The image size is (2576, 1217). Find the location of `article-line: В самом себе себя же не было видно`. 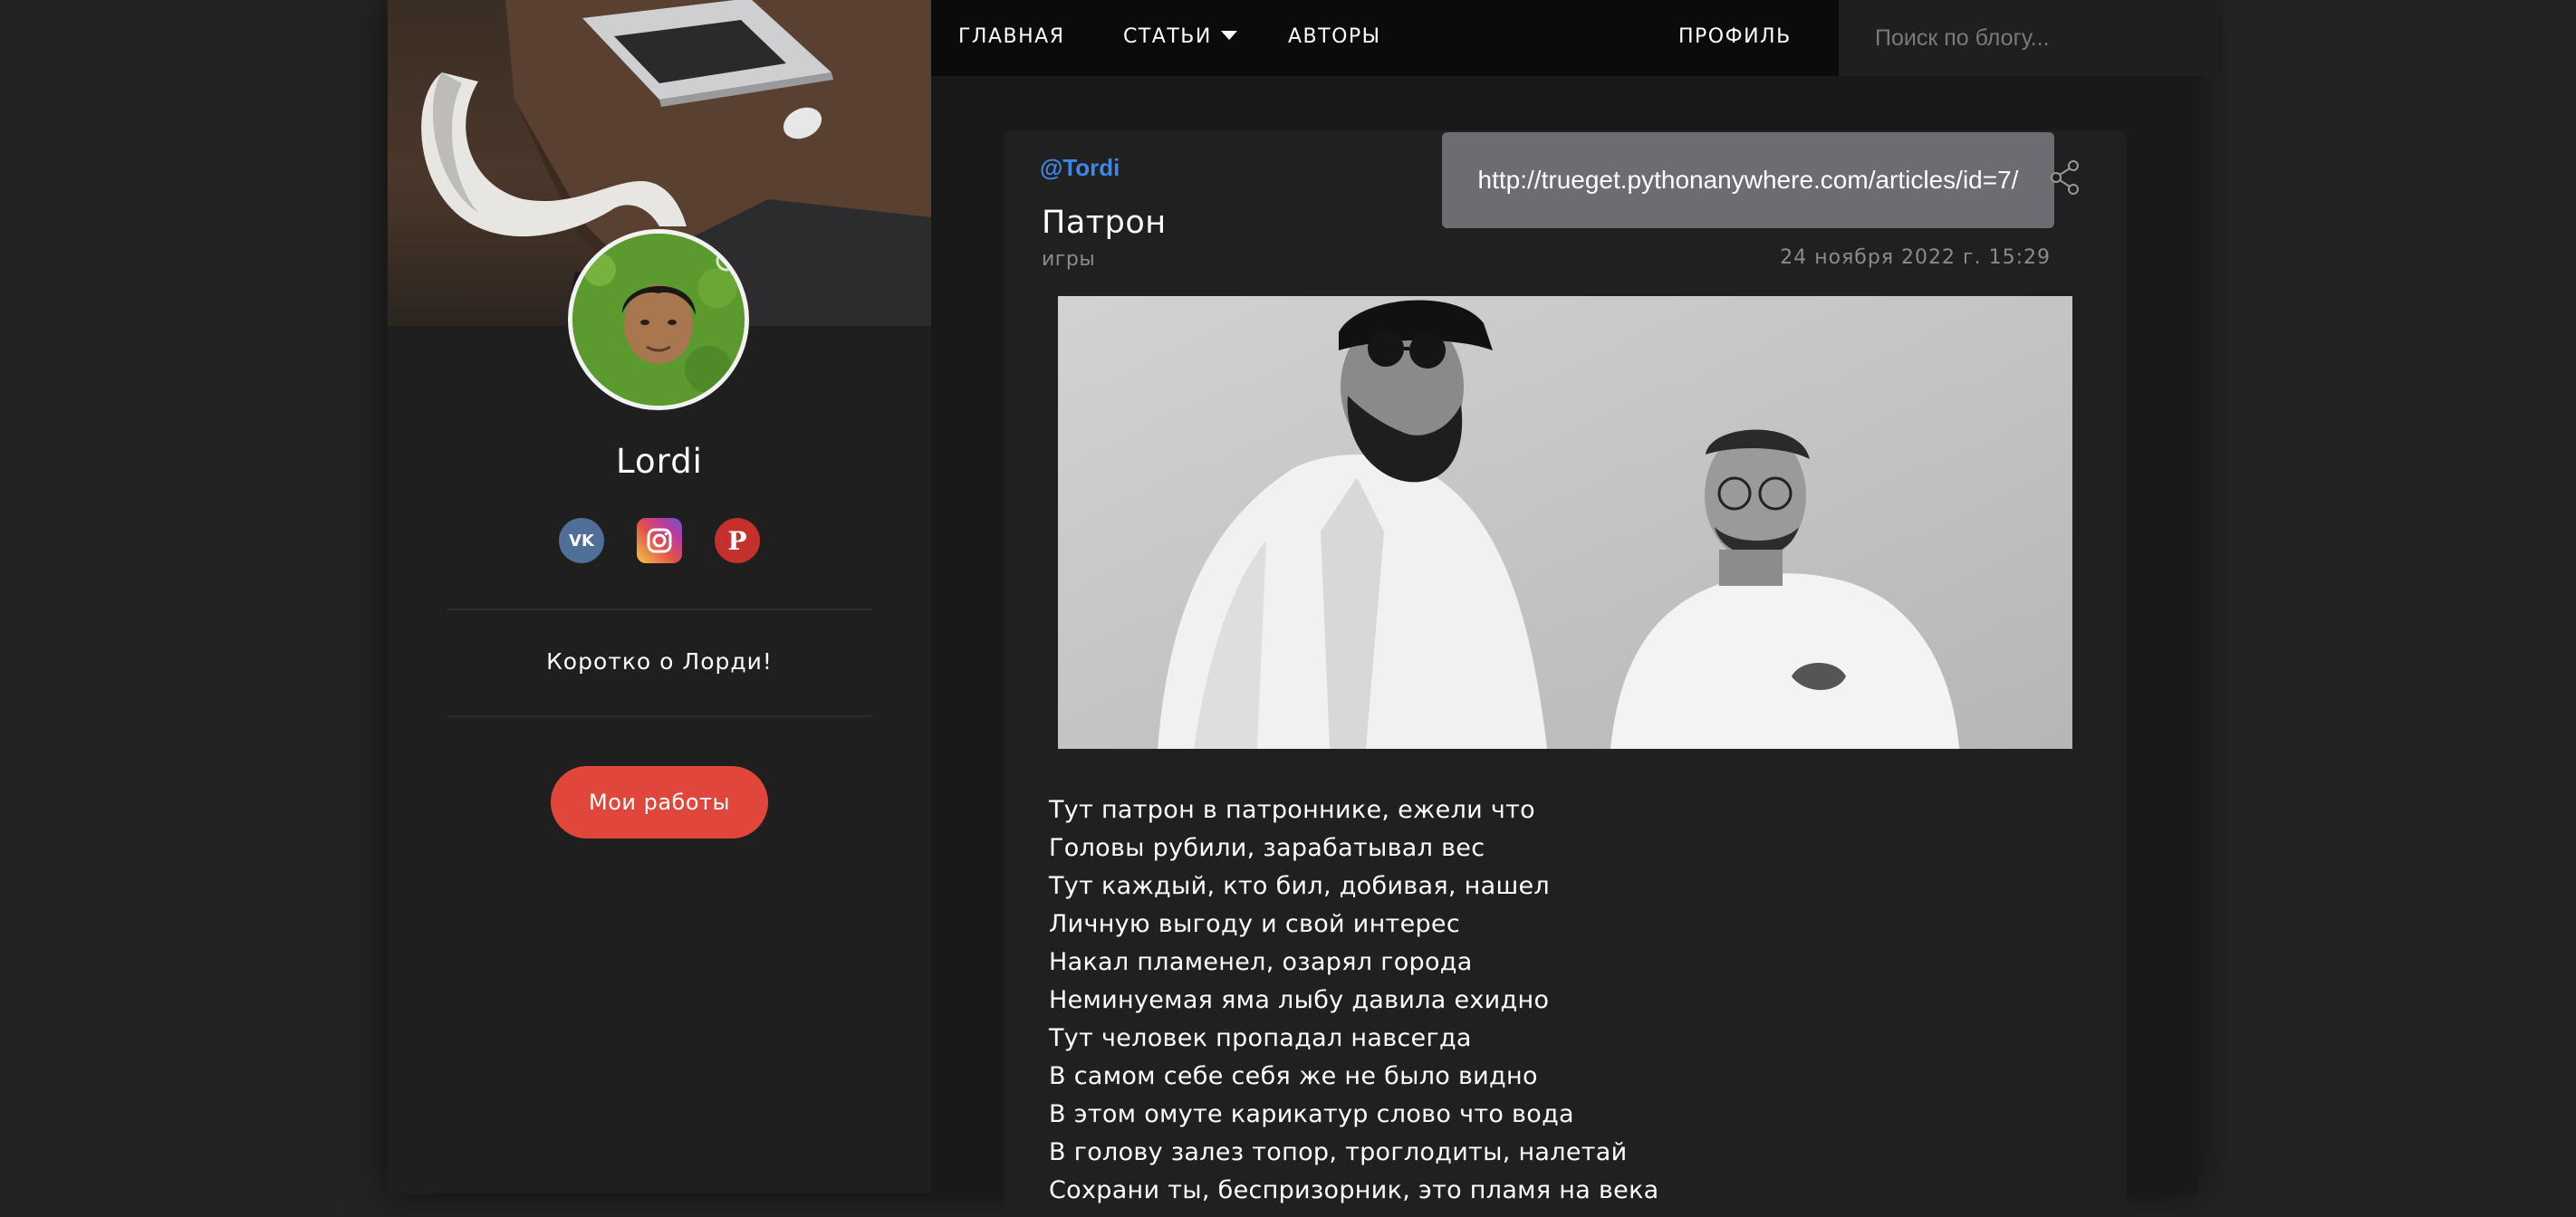

article-line: В самом себе себя же не было видно is located at coordinates (1293, 1076).